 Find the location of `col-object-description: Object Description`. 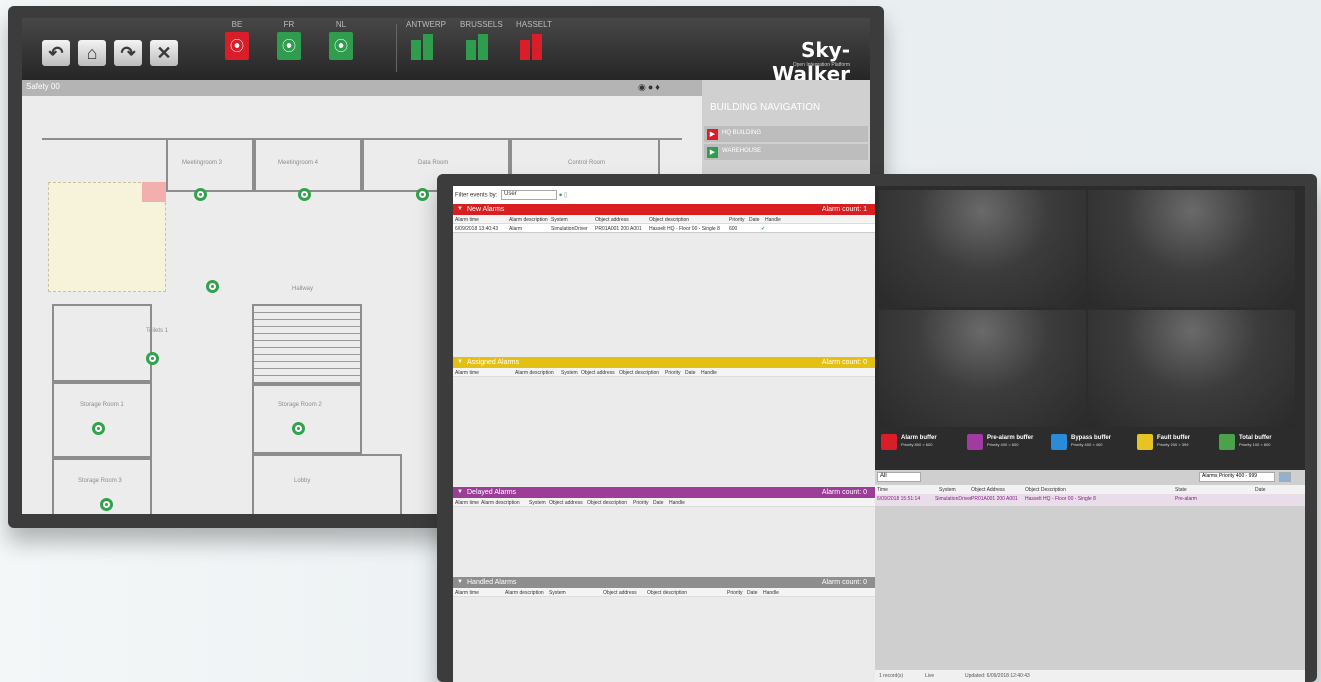

col-object-description: Object Description is located at coordinates (1045, 490).